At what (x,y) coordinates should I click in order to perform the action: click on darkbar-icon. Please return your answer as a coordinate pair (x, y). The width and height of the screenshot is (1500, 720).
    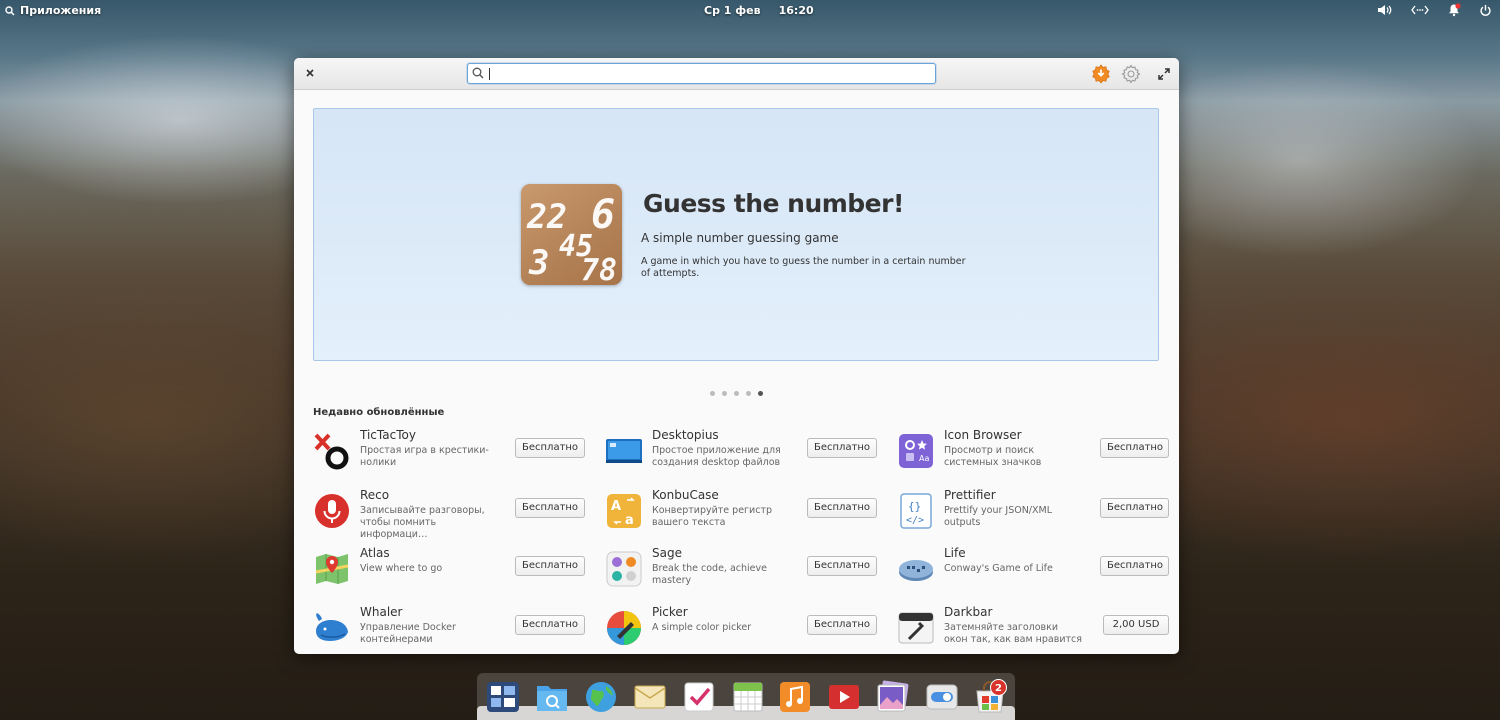
    Looking at the image, I should click on (916, 628).